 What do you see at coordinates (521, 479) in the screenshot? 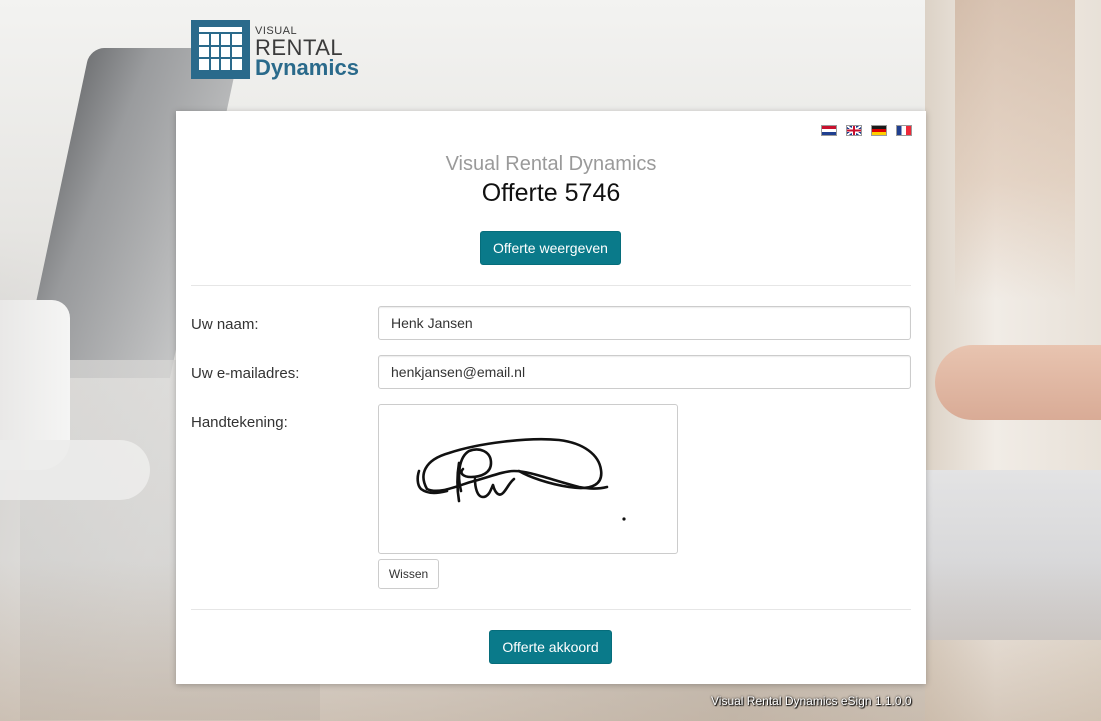
I see `signature-drawing` at bounding box center [521, 479].